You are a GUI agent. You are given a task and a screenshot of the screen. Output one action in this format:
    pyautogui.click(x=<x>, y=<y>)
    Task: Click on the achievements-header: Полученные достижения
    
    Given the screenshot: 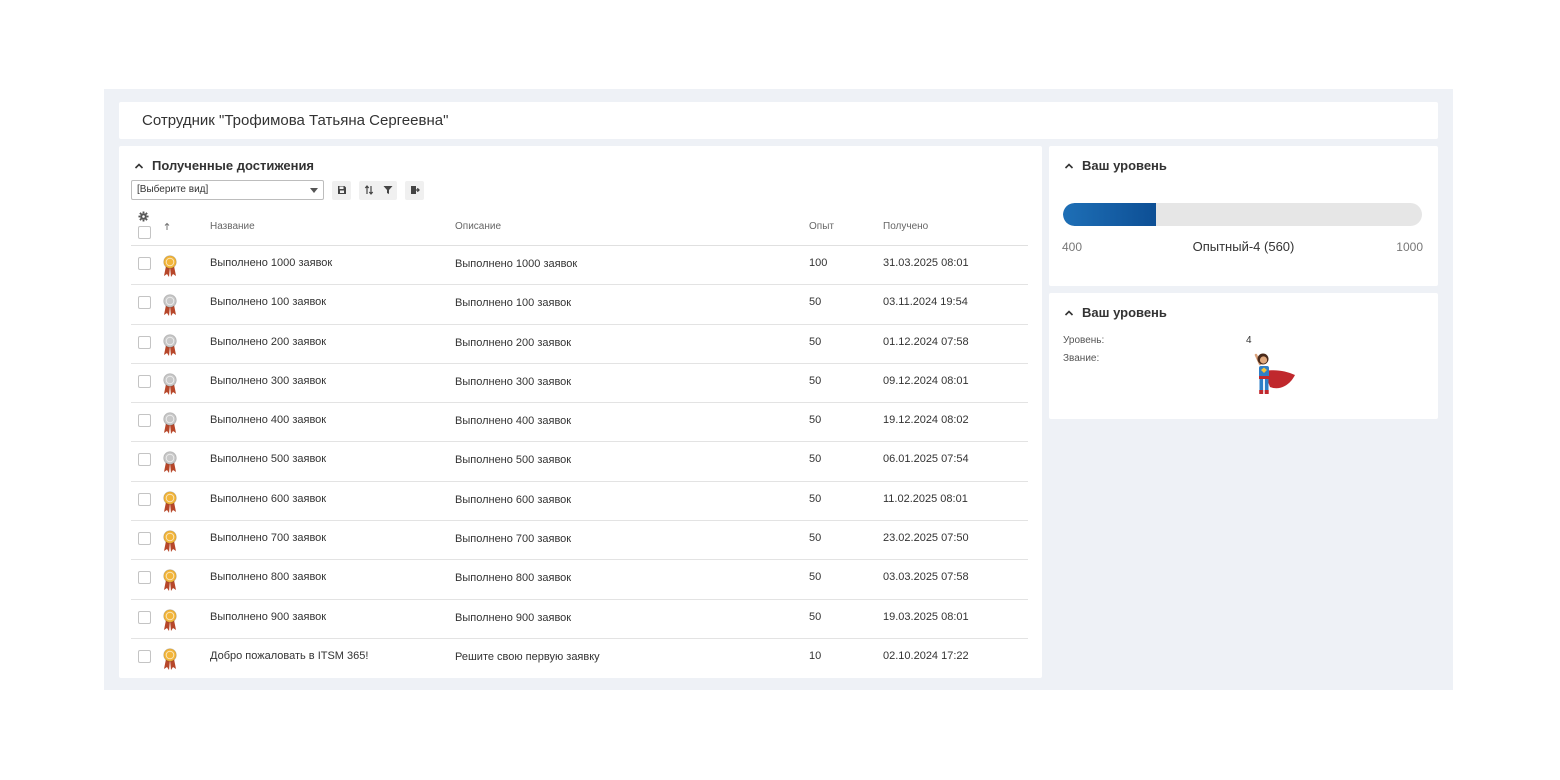 What is the action you would take?
    pyautogui.click(x=224, y=165)
    